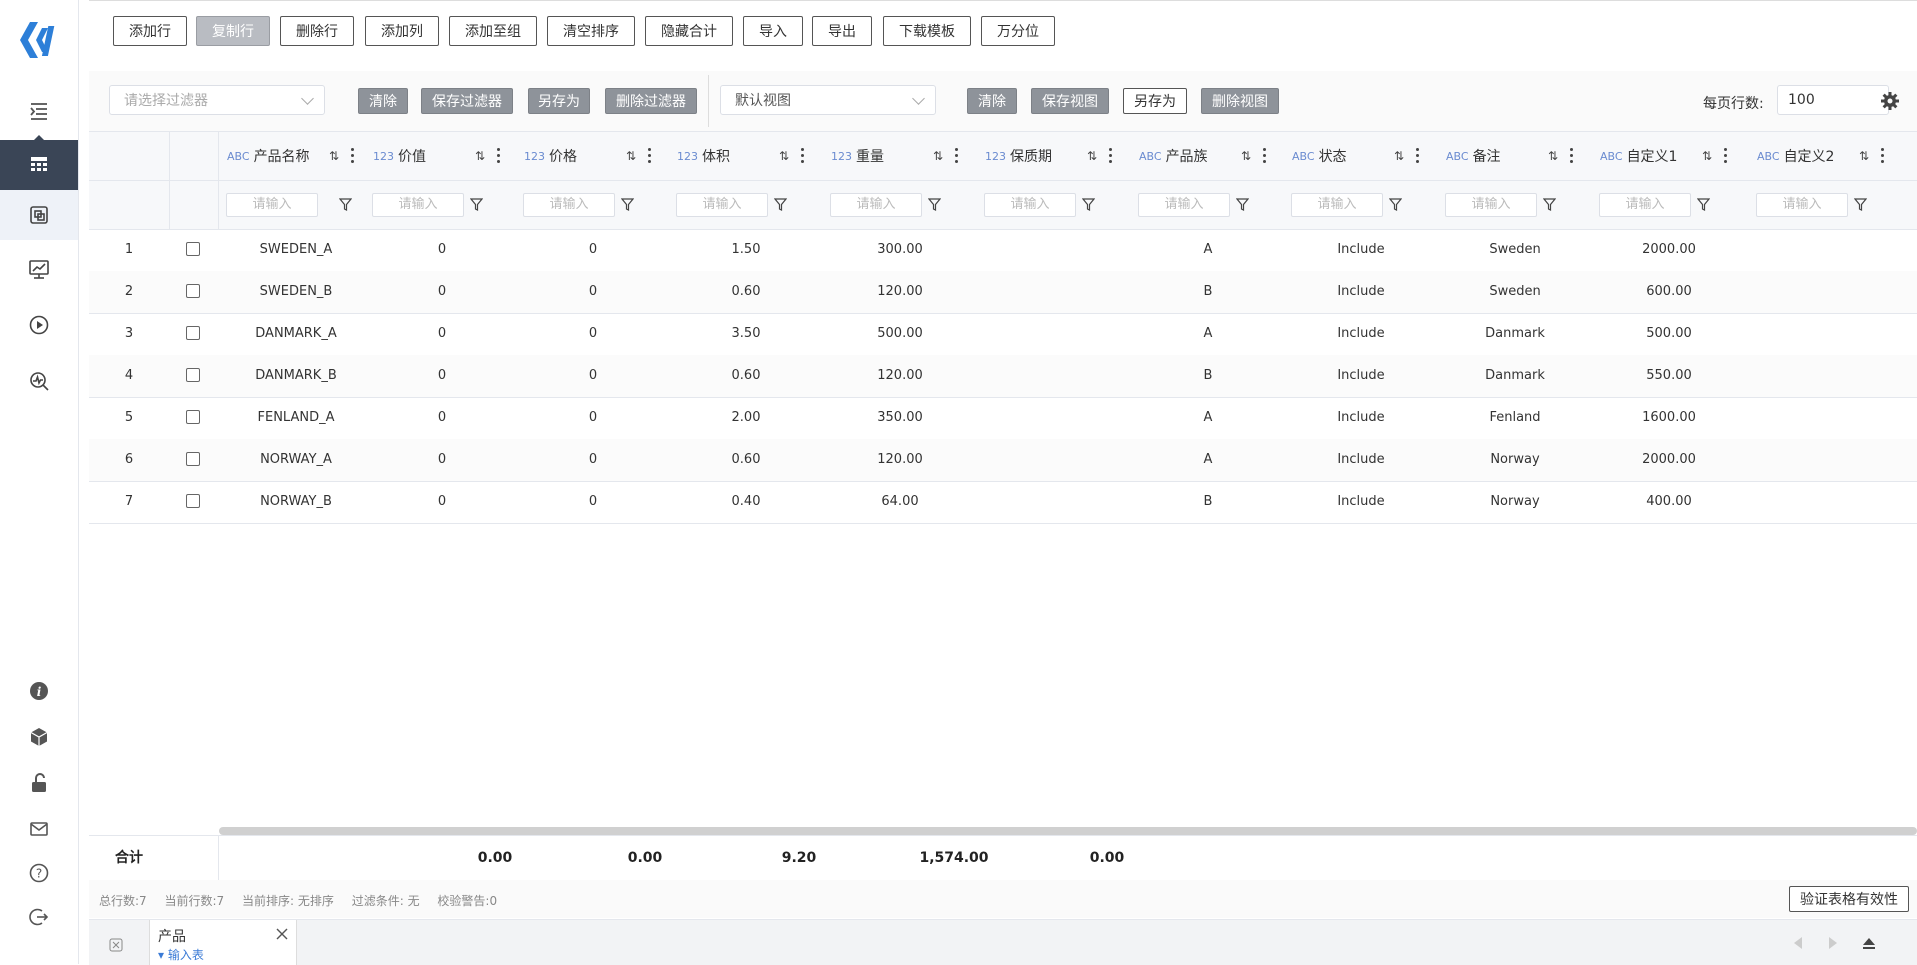 This screenshot has height=965, width=1917. Describe the element at coordinates (1515, 502) in the screenshot. I see `table-cell: Norway` at that location.